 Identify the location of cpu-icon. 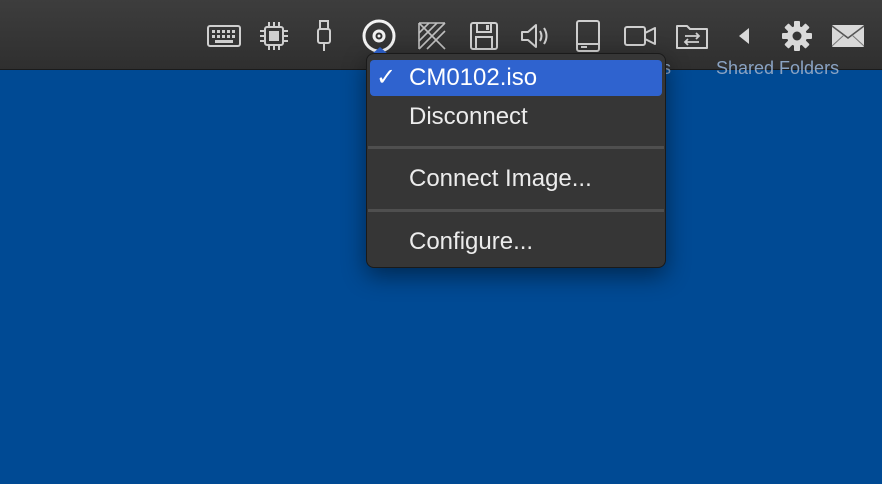
(274, 36).